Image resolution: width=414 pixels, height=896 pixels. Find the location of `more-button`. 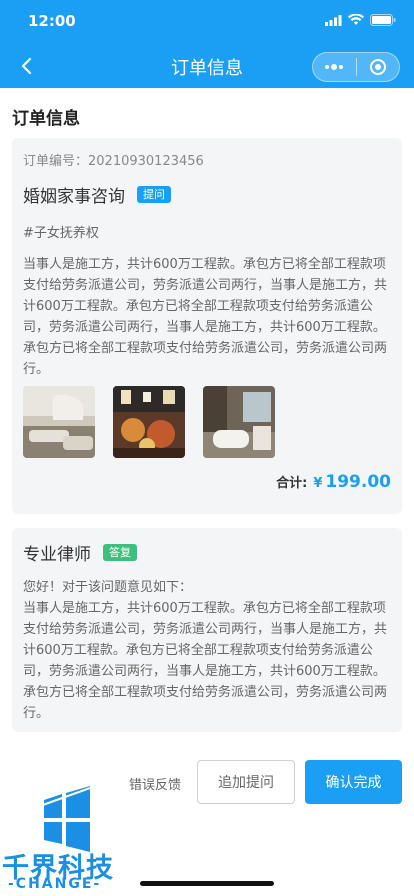

more-button is located at coordinates (334, 67).